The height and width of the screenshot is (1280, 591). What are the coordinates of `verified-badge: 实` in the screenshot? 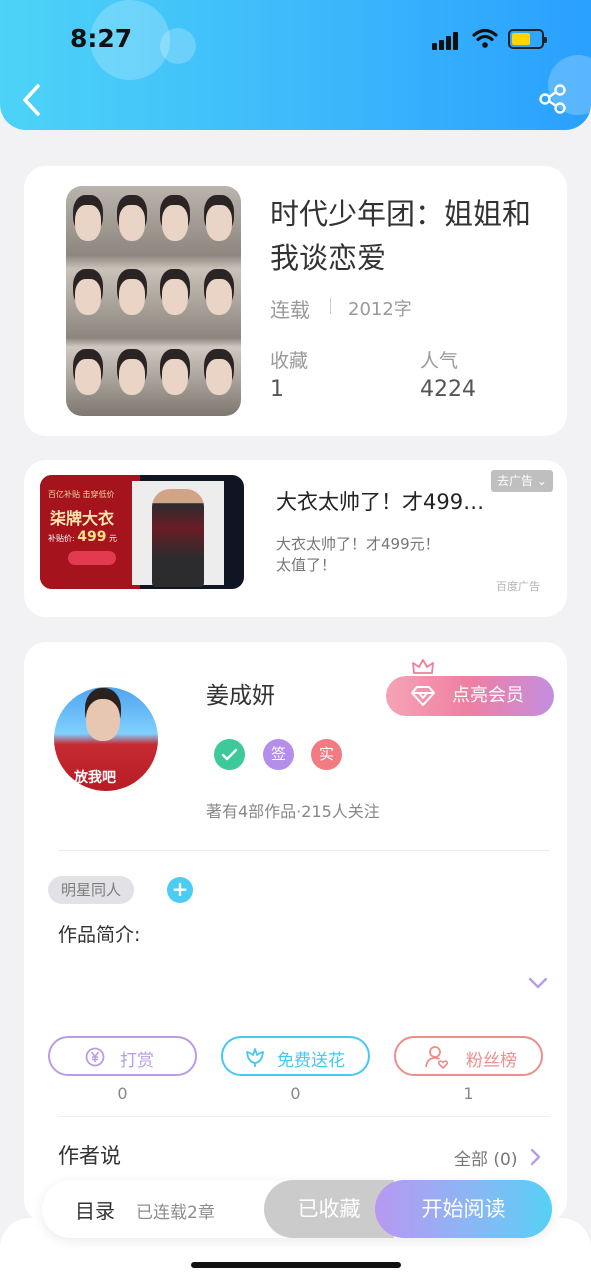 It's located at (326, 754).